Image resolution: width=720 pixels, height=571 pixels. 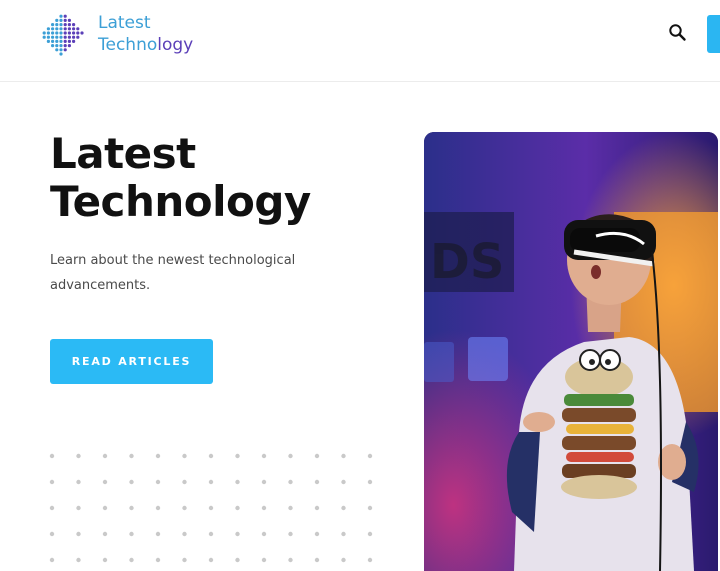 What do you see at coordinates (128, 45) in the screenshot?
I see `logo-line-2-main: Techno` at bounding box center [128, 45].